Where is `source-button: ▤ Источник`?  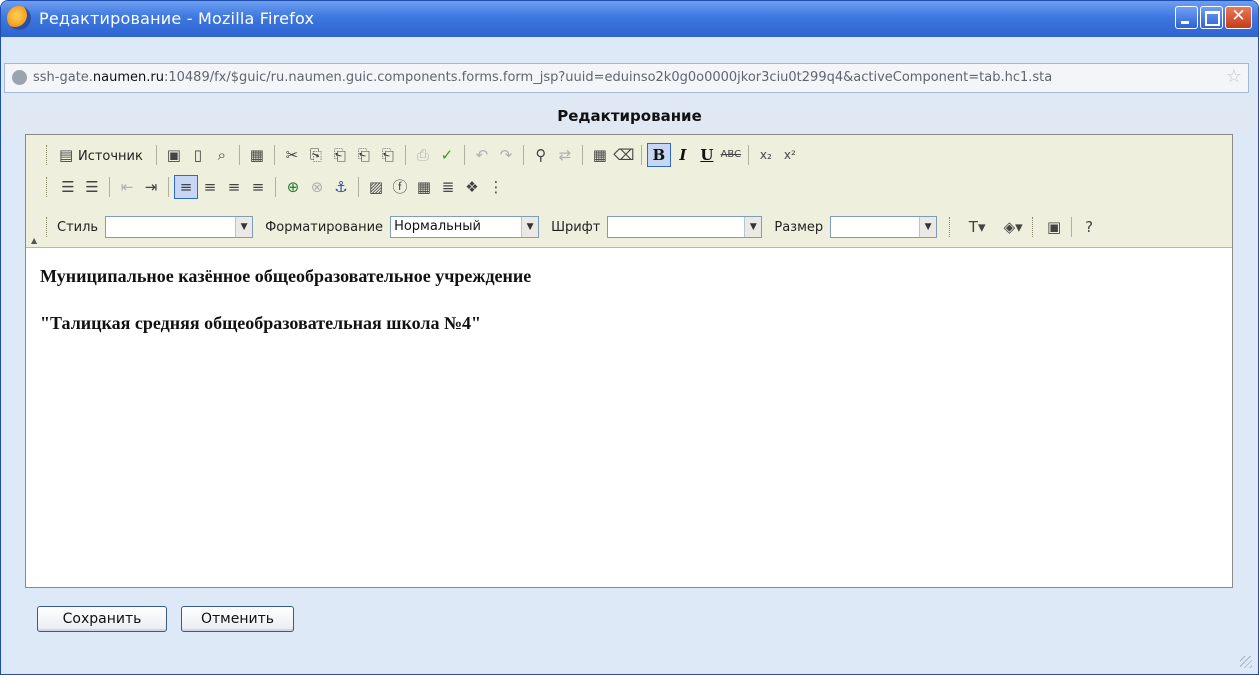 source-button: ▤ Источник is located at coordinates (103, 155).